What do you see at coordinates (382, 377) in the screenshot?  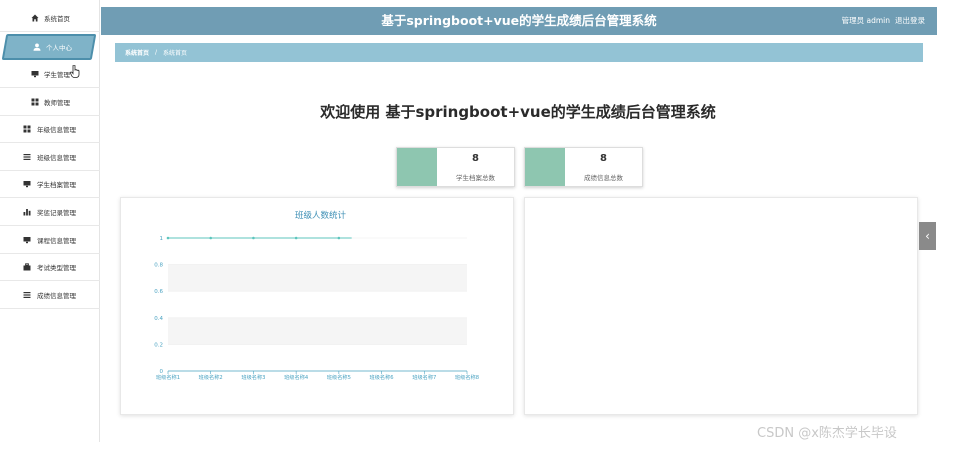 I see `x-tick-label: 班级名称6` at bounding box center [382, 377].